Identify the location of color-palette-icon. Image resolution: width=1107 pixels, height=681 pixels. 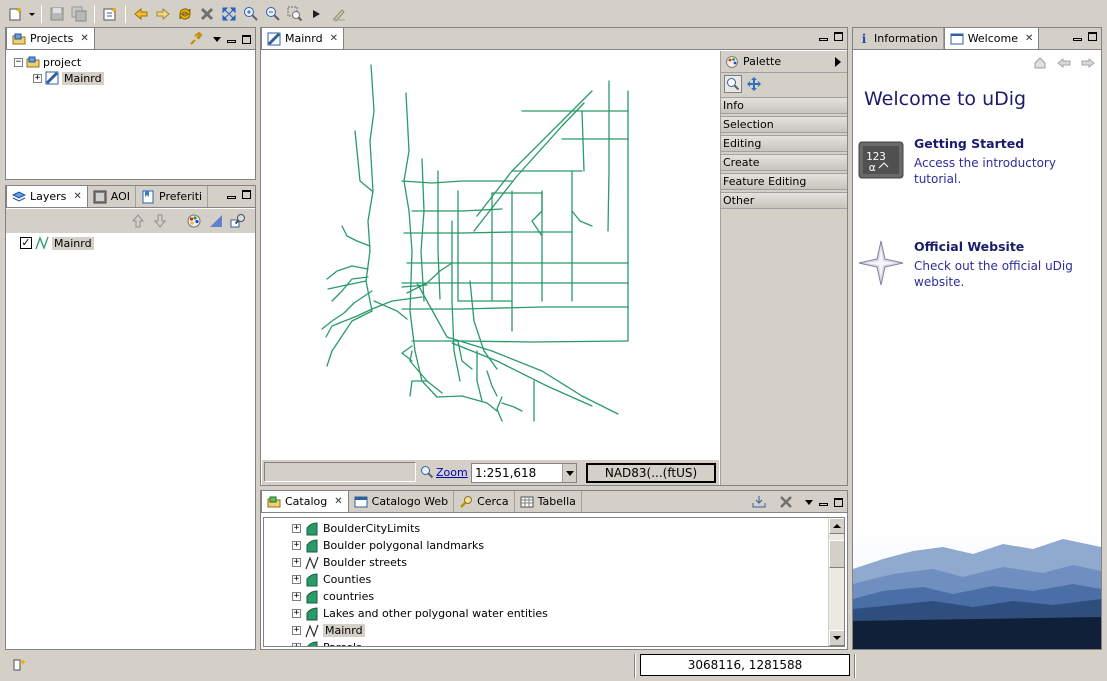
(194, 222).